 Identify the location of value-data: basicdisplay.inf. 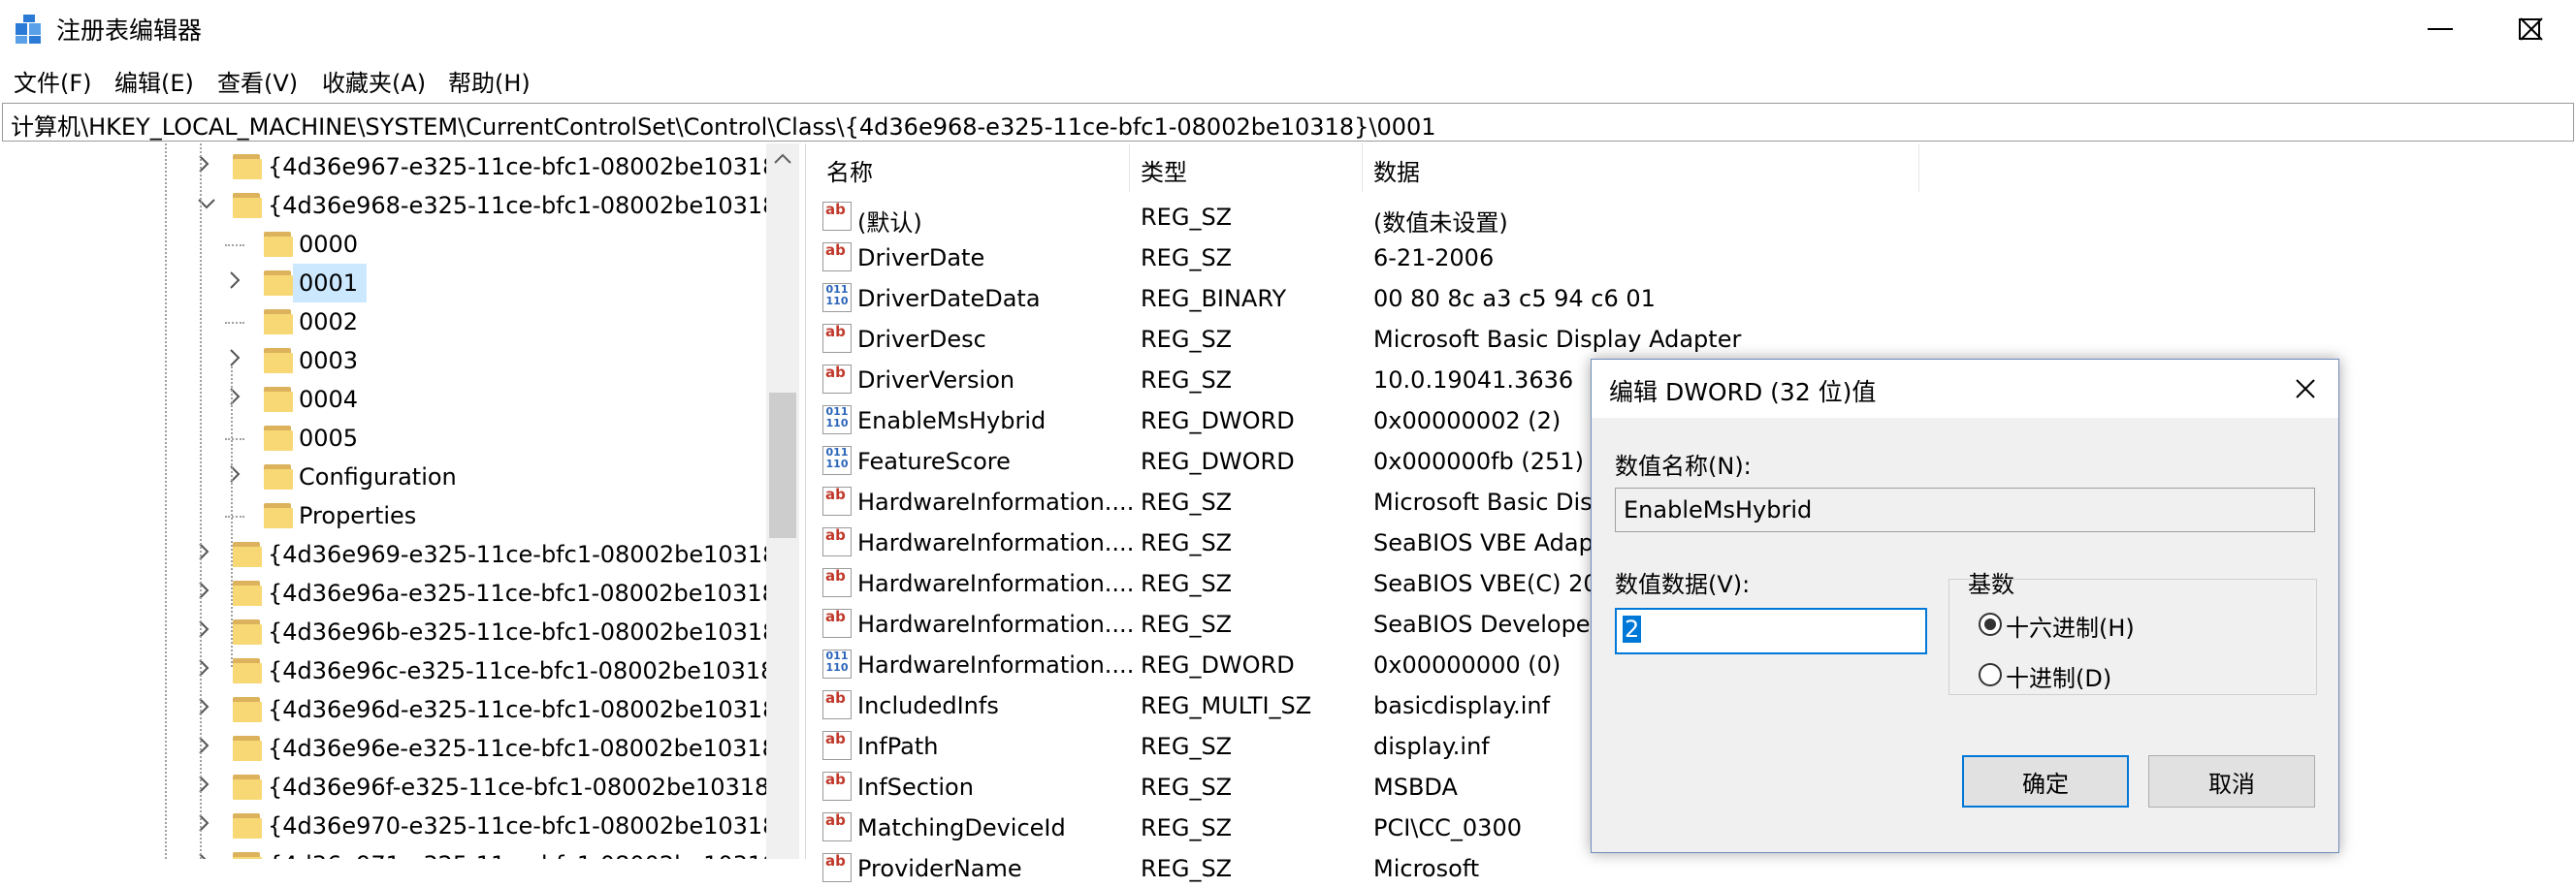
(1462, 705).